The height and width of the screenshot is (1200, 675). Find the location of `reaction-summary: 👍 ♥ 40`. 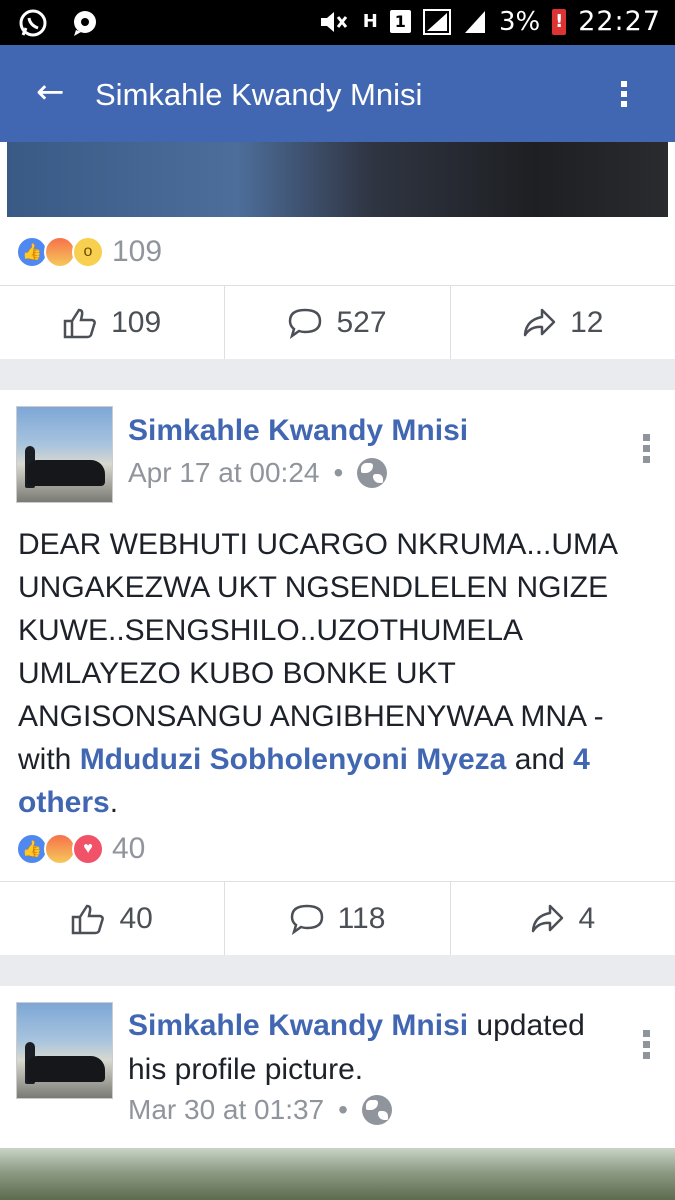

reaction-summary: 👍 ♥ 40 is located at coordinates (80, 849).